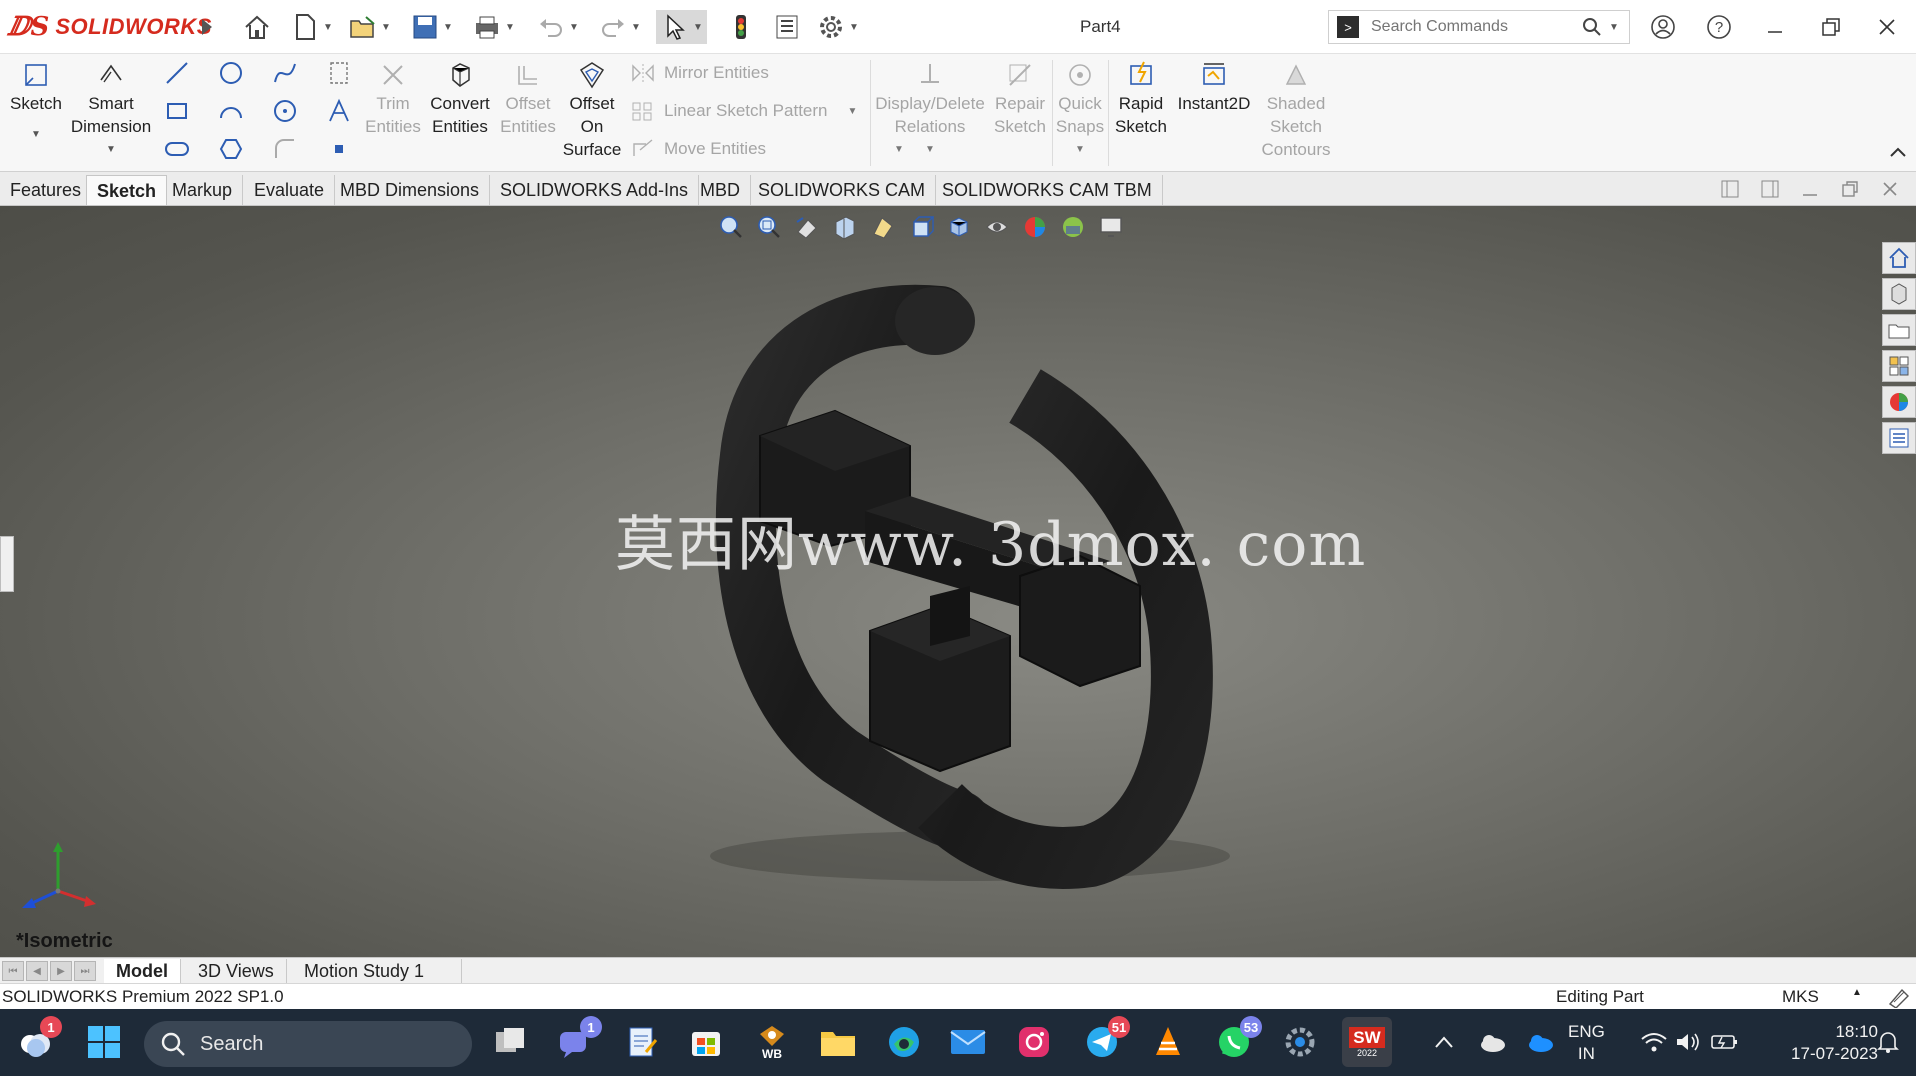 This screenshot has height=1076, width=1916. I want to click on view-settings-icon, so click(1111, 227).